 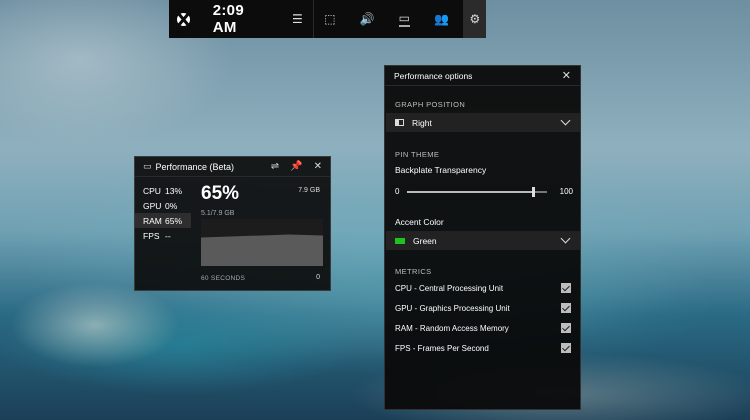 What do you see at coordinates (262, 250) in the screenshot?
I see `graph-area` at bounding box center [262, 250].